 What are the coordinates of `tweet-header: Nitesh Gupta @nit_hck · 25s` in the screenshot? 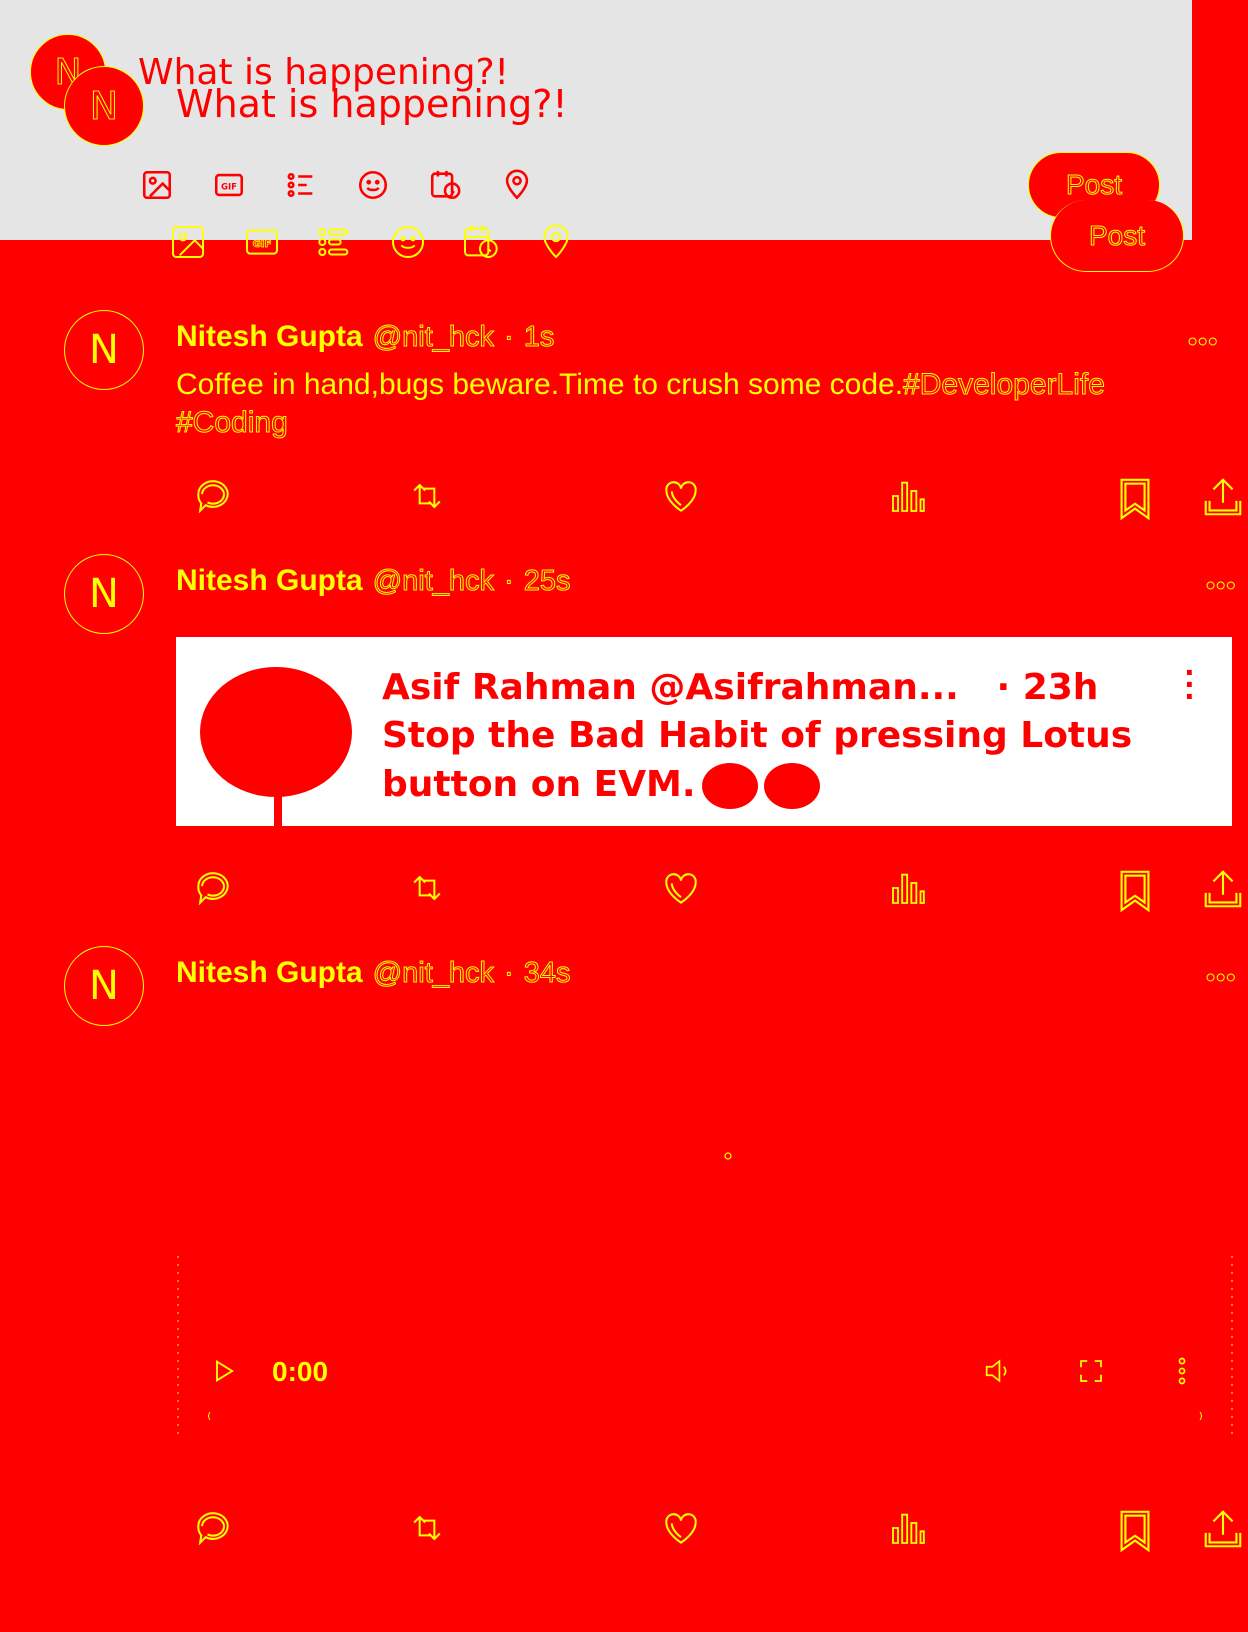 It's located at (373, 581).